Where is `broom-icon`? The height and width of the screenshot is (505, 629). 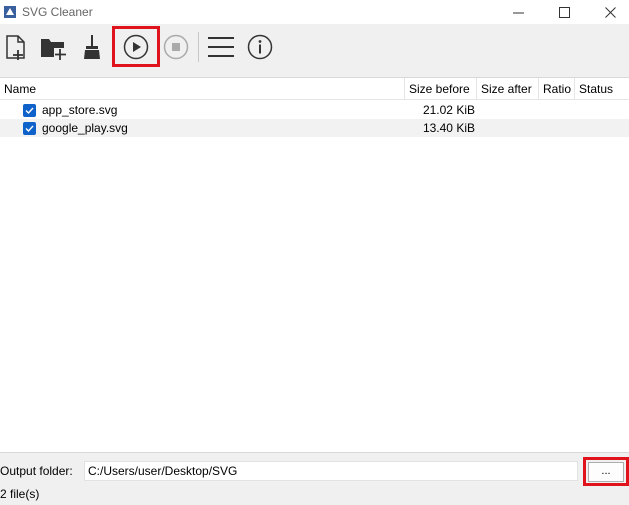 broom-icon is located at coordinates (92, 47).